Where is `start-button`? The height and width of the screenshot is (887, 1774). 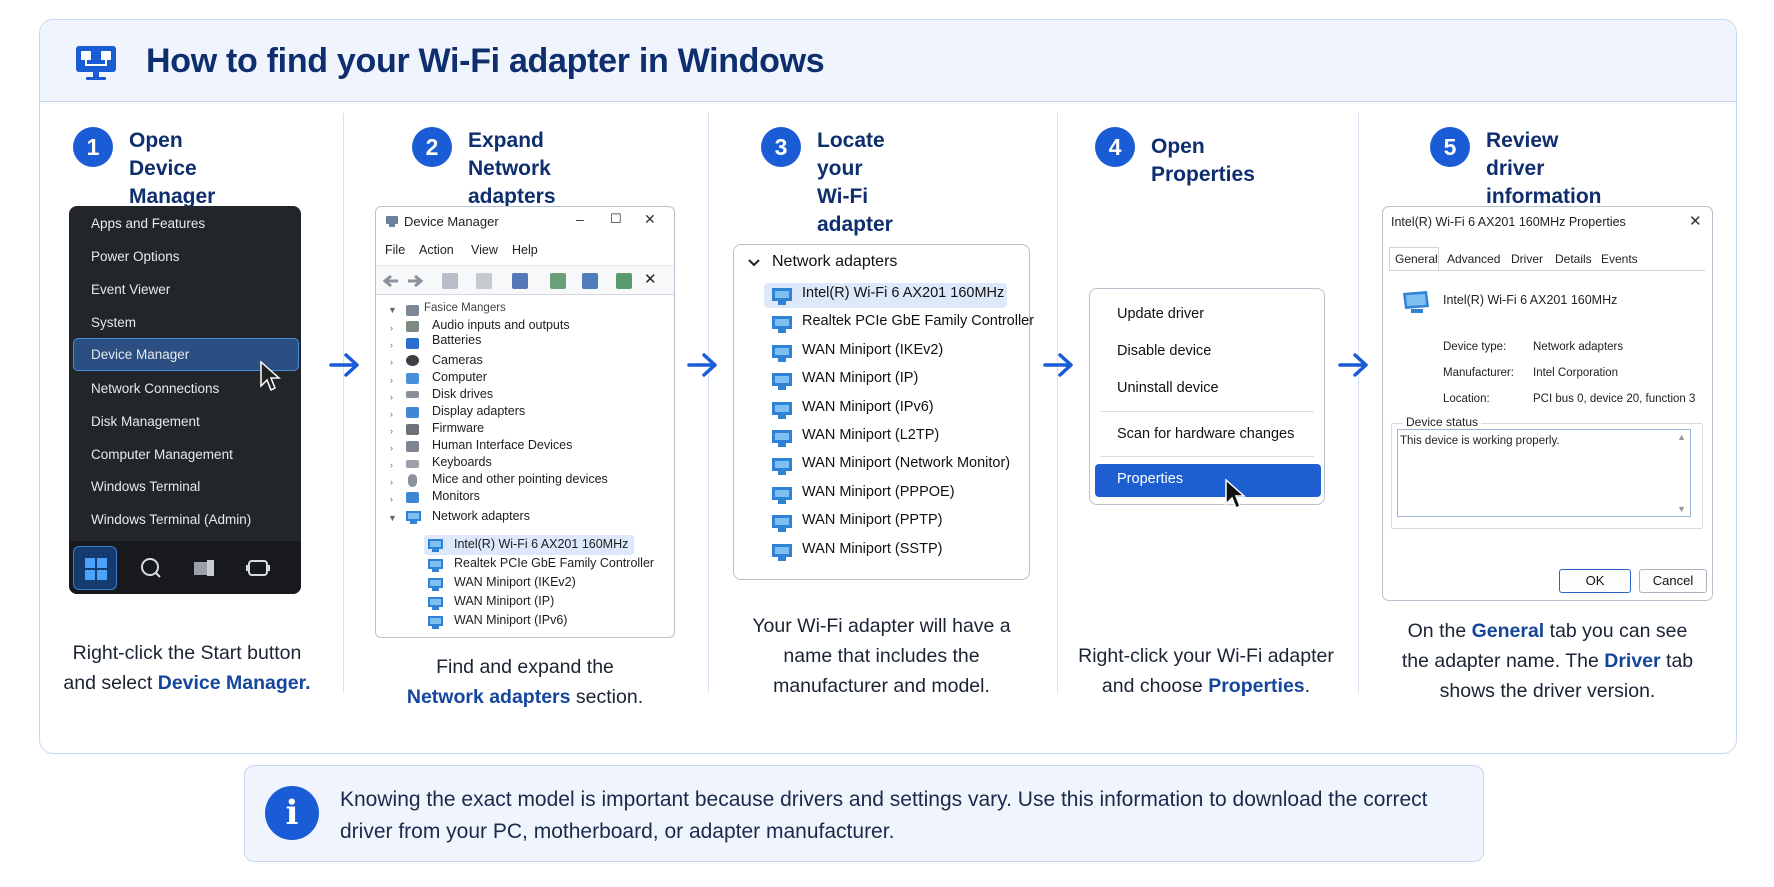 start-button is located at coordinates (95, 568).